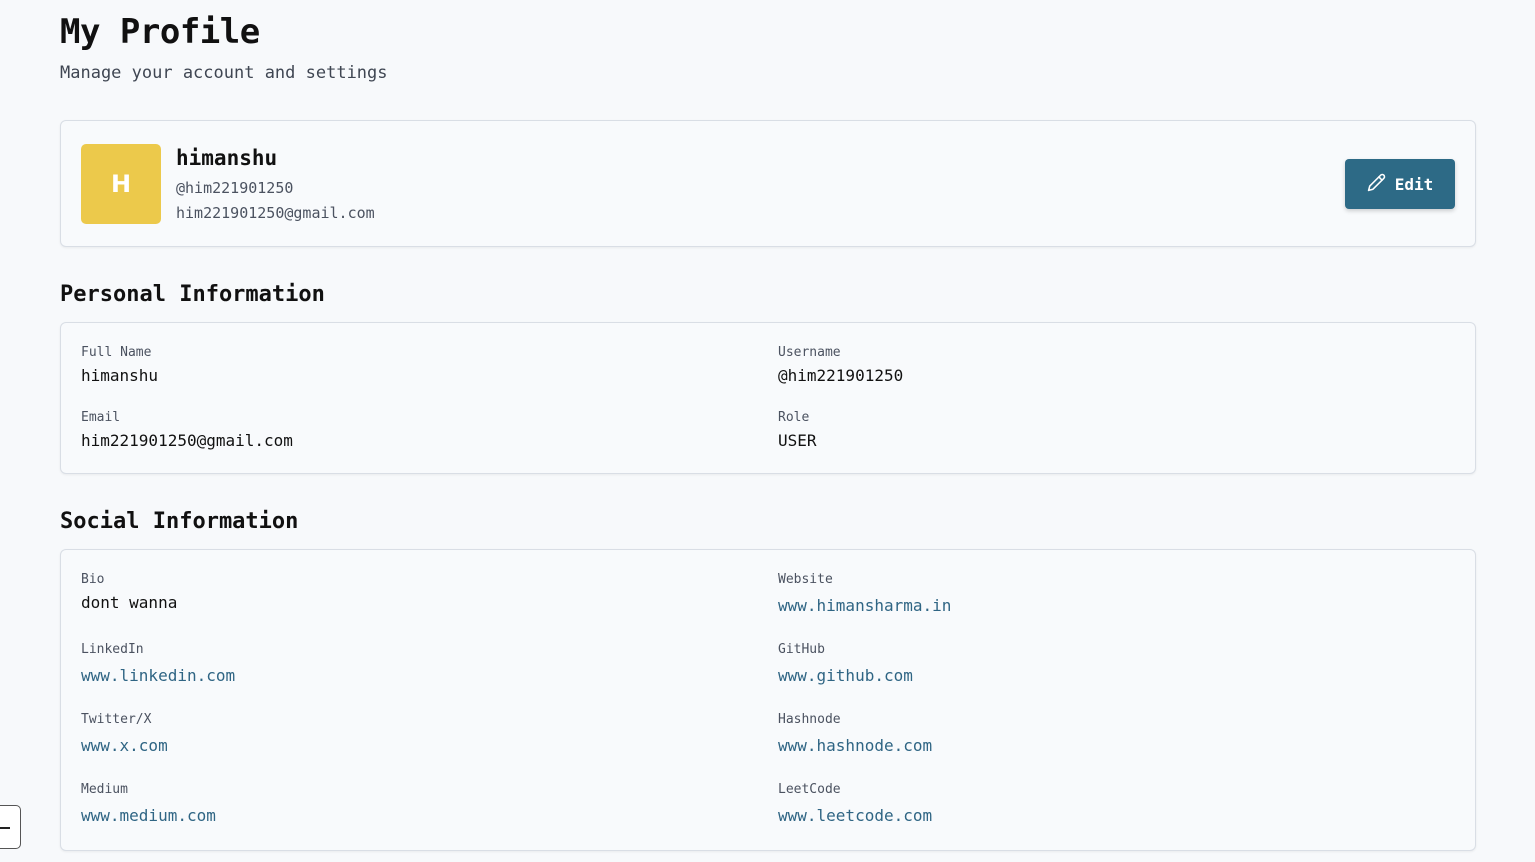 This screenshot has height=862, width=1535. What do you see at coordinates (160, 32) in the screenshot?
I see `page-title: My Profile` at bounding box center [160, 32].